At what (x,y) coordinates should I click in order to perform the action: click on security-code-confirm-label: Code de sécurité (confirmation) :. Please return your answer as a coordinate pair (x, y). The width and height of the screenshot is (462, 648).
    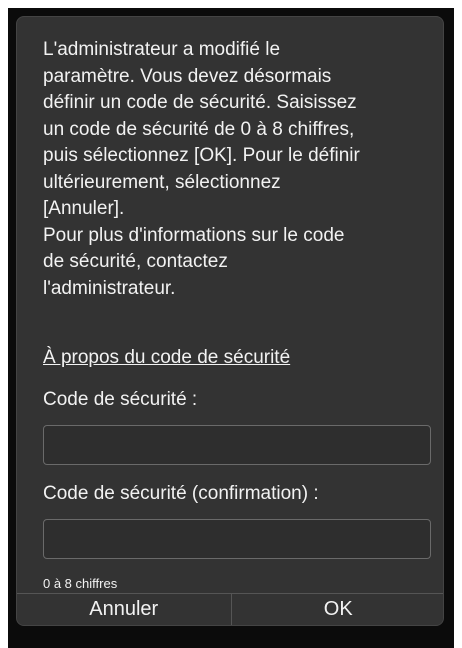
    Looking at the image, I should click on (181, 493).